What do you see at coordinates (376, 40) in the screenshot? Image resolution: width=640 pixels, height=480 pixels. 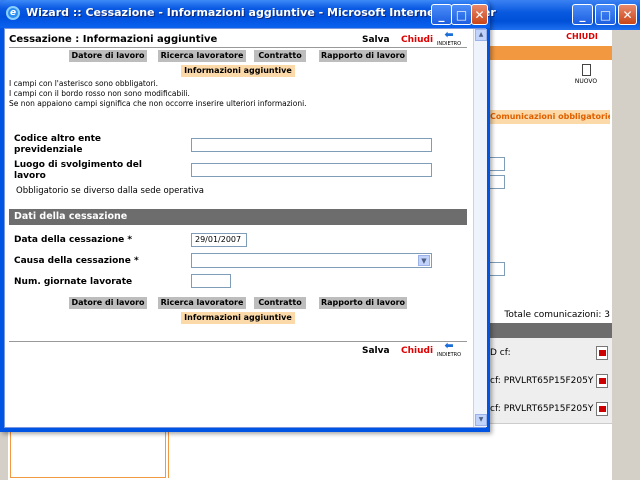 I see `salva-button: Salva` at bounding box center [376, 40].